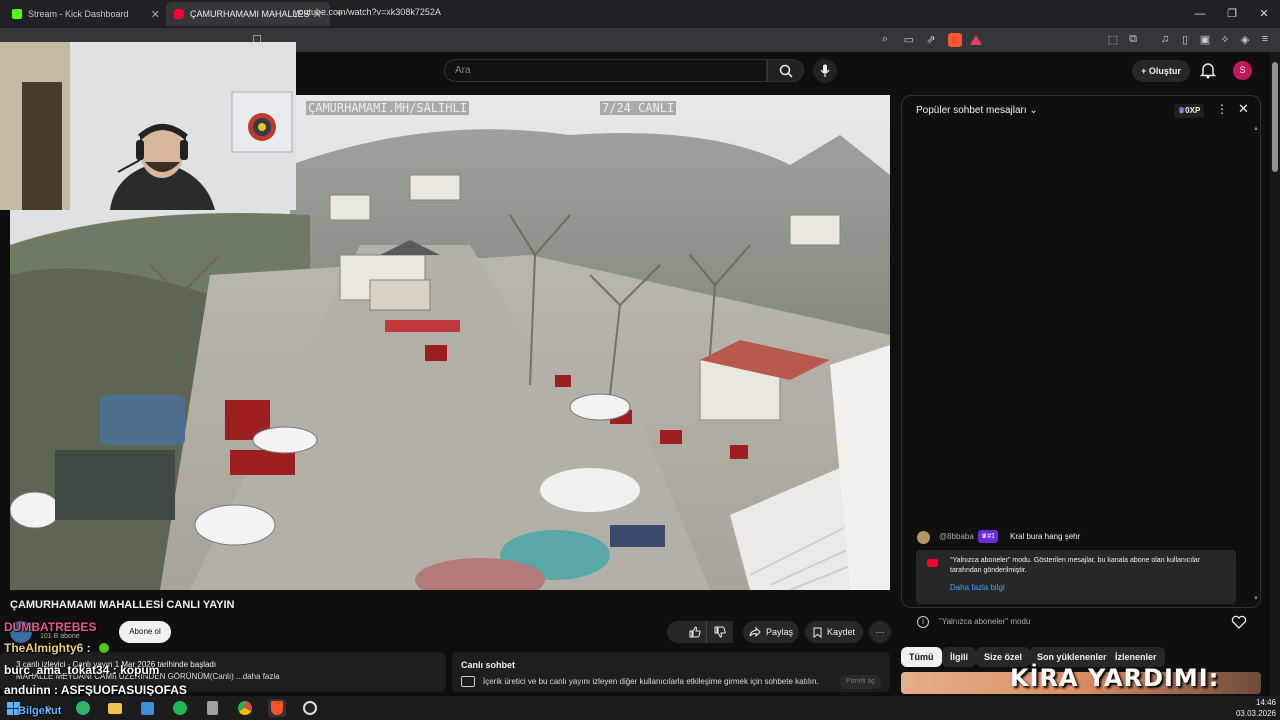  I want to click on chip-all: Tümü, so click(921, 657).